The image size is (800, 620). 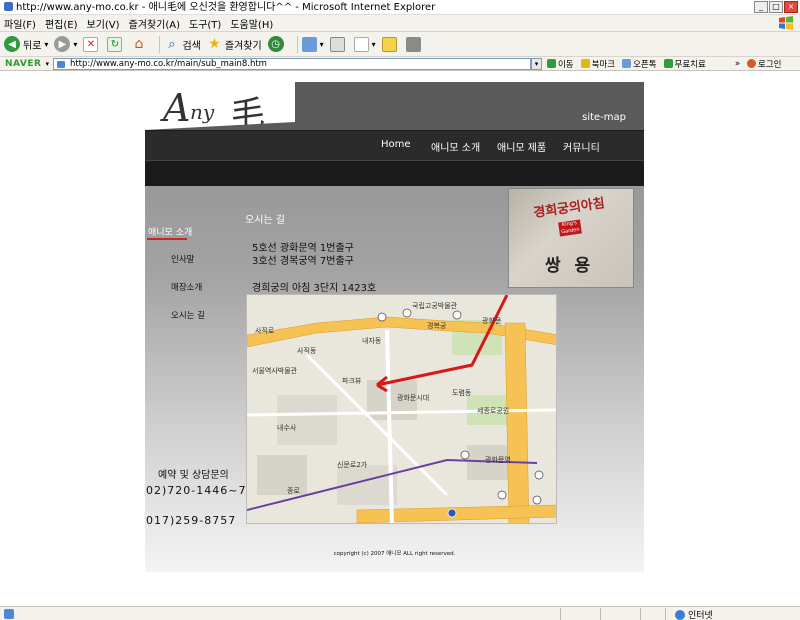 I want to click on map-label-naejadong: 내자동, so click(x=372, y=340).